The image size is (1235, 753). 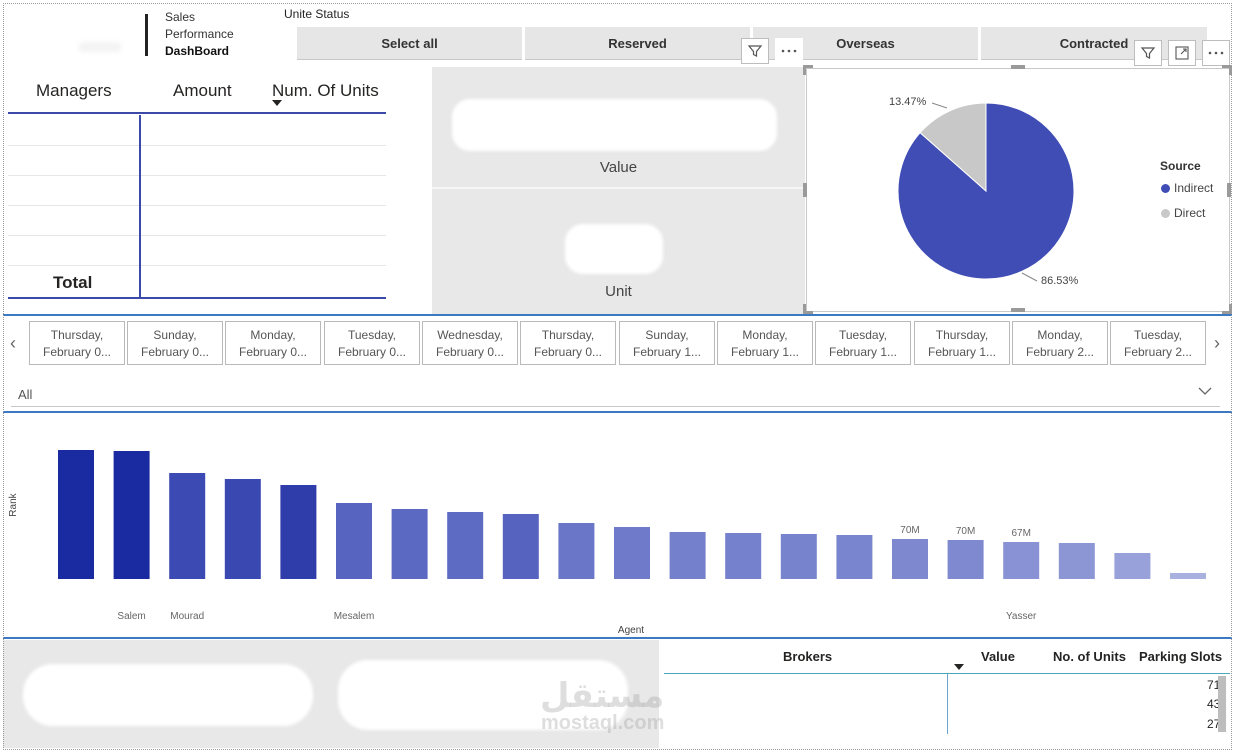 What do you see at coordinates (637, 43) in the screenshot?
I see `status-reserved-button: Reserved` at bounding box center [637, 43].